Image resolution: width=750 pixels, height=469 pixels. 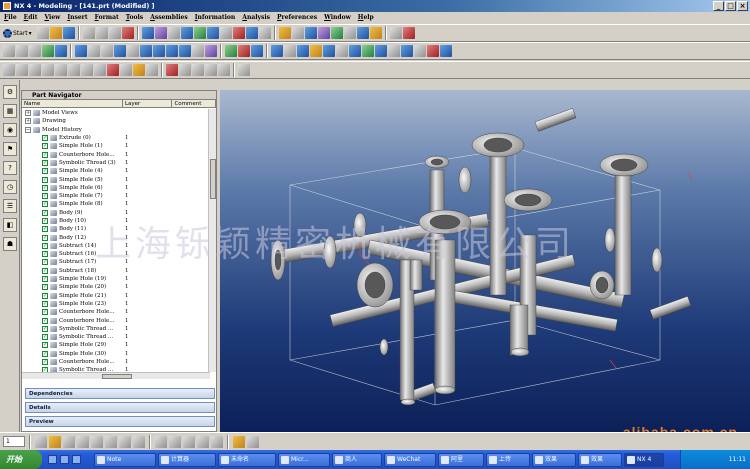 I want to click on helix-icon, so click(x=139, y=70).